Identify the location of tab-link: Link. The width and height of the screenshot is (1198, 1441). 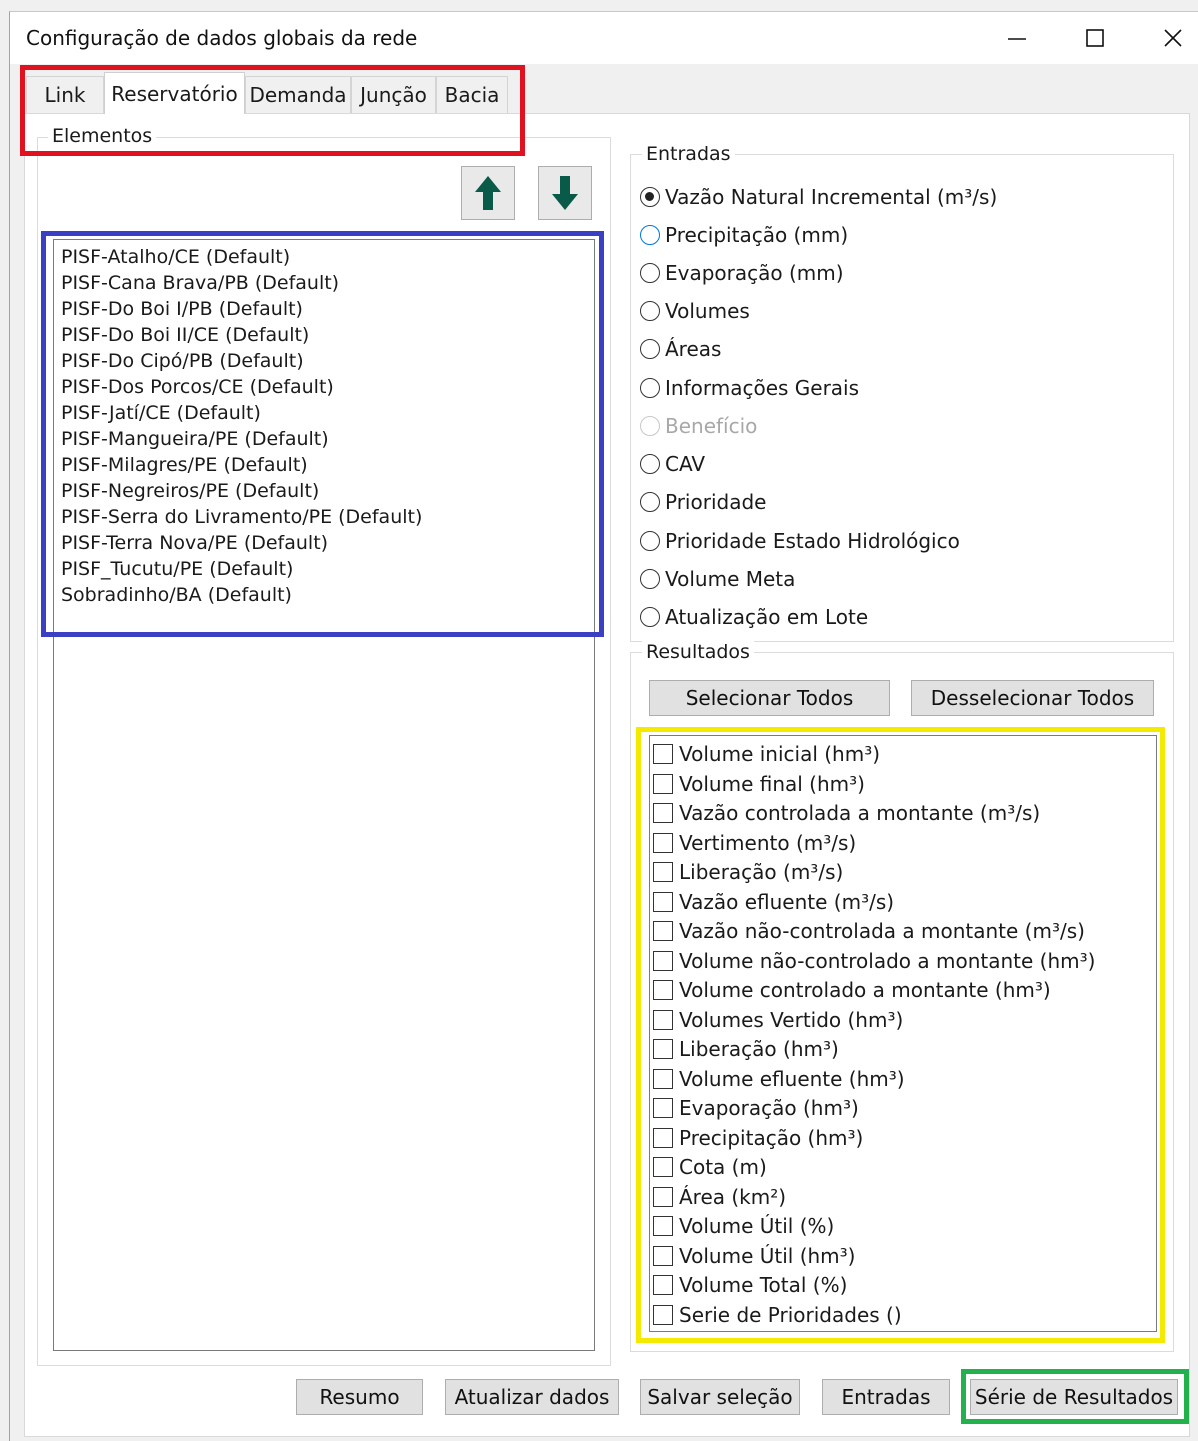
(65, 94).